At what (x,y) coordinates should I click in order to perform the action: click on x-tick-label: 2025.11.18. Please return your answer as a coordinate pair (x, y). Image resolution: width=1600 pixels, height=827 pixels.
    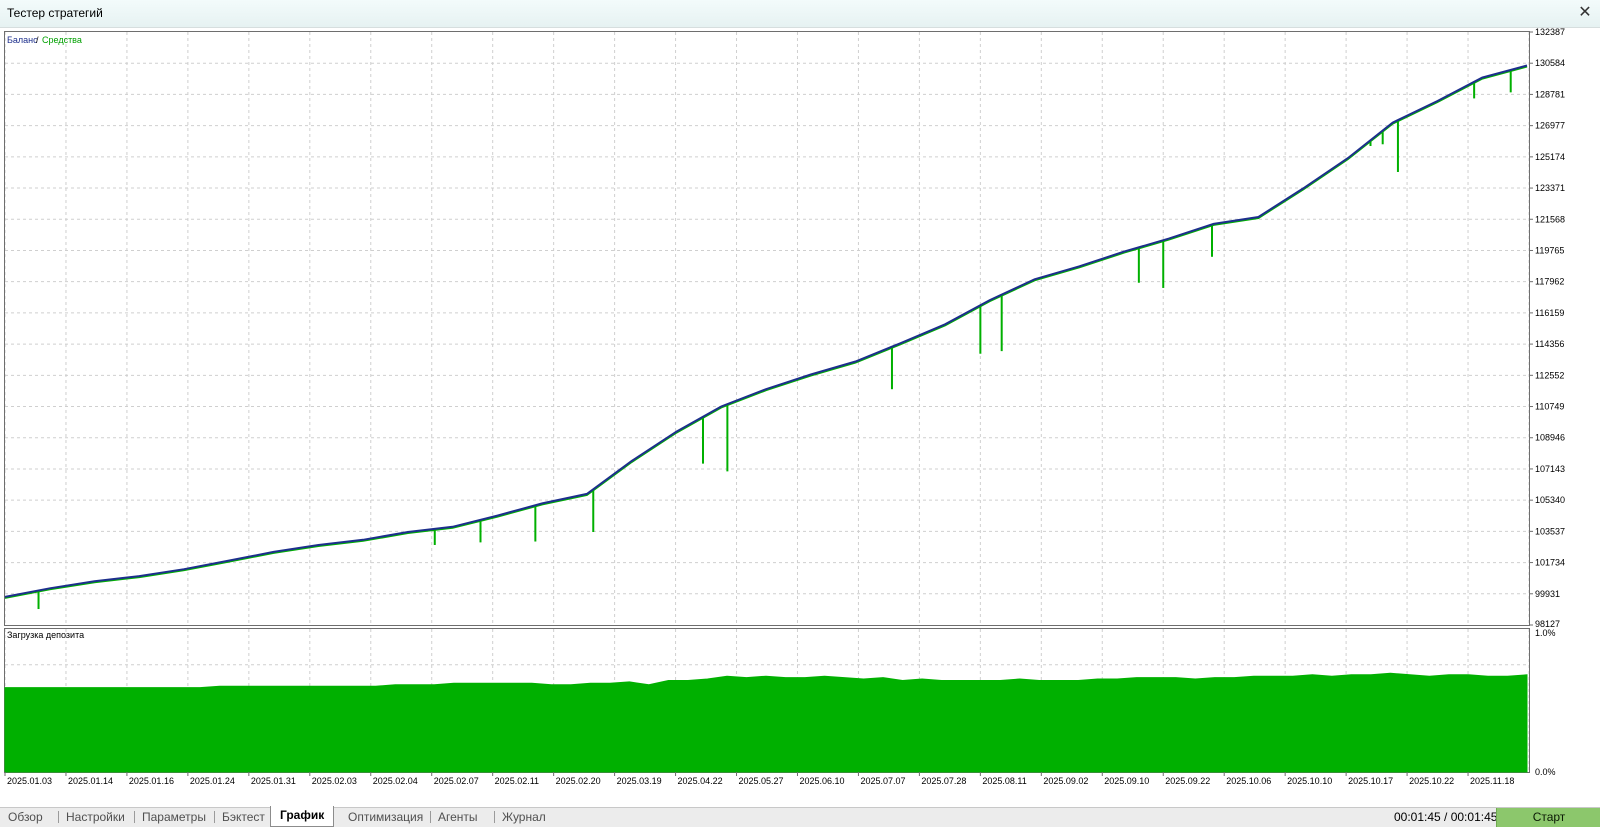
    Looking at the image, I should click on (1492, 781).